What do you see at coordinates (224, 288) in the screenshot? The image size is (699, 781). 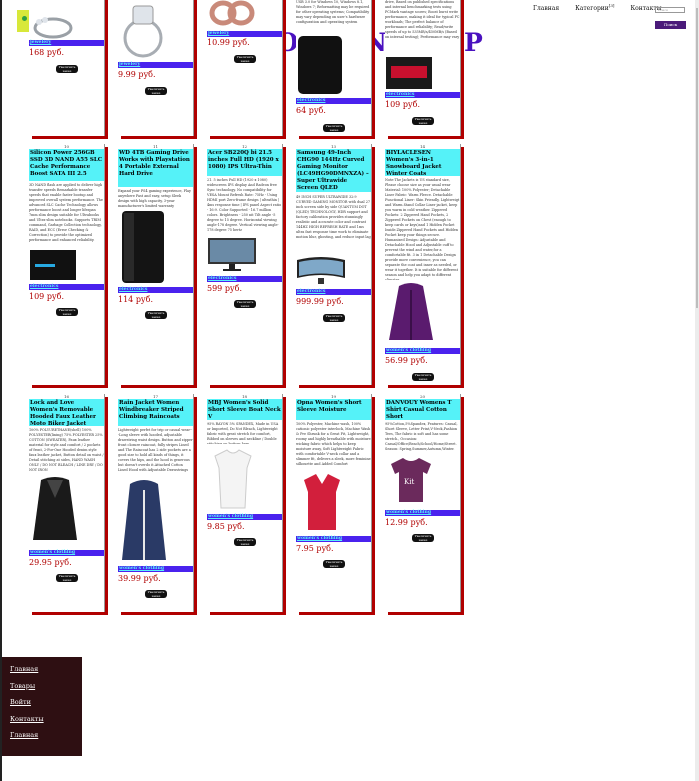 I see `product-price: 599 руб.` at bounding box center [224, 288].